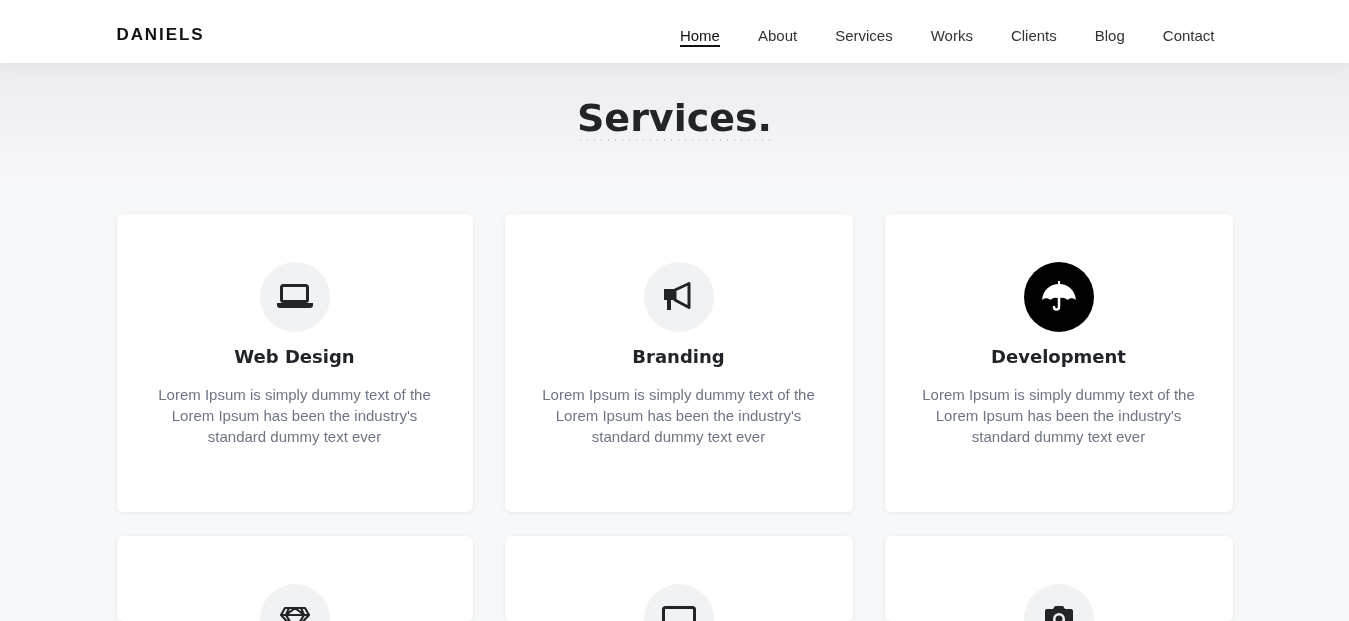 The image size is (1349, 621). I want to click on nav-link: Works, so click(951, 37).